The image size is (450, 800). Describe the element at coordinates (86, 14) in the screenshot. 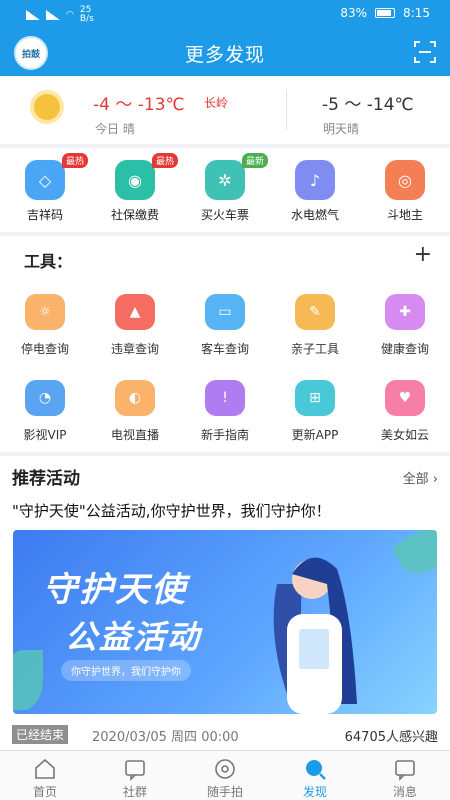

I see `network-speed: 25 B/s` at that location.